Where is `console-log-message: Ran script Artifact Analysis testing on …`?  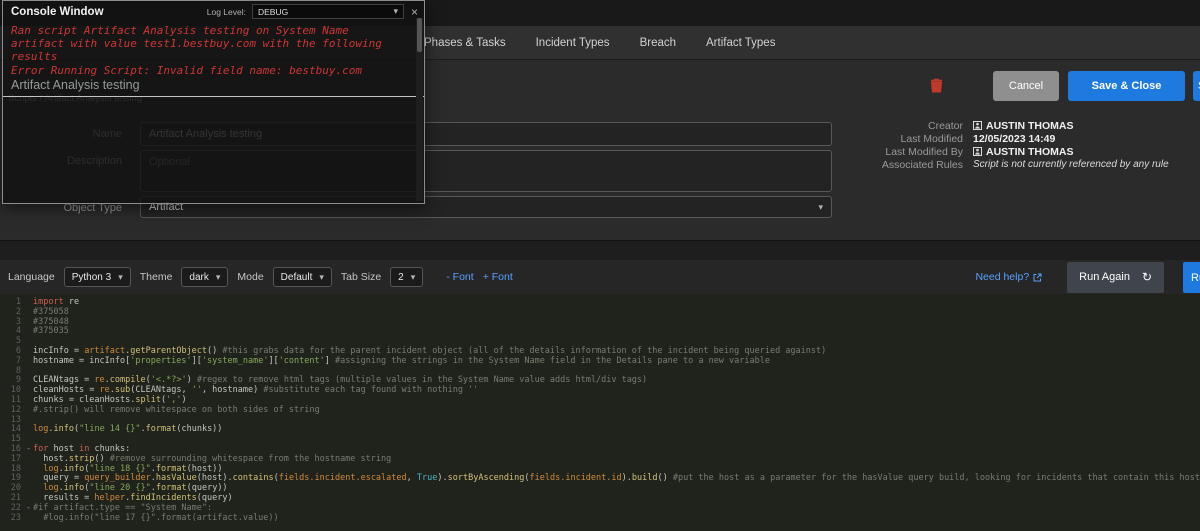 console-log-message: Ran script Artifact Analysis testing on … is located at coordinates (196, 44).